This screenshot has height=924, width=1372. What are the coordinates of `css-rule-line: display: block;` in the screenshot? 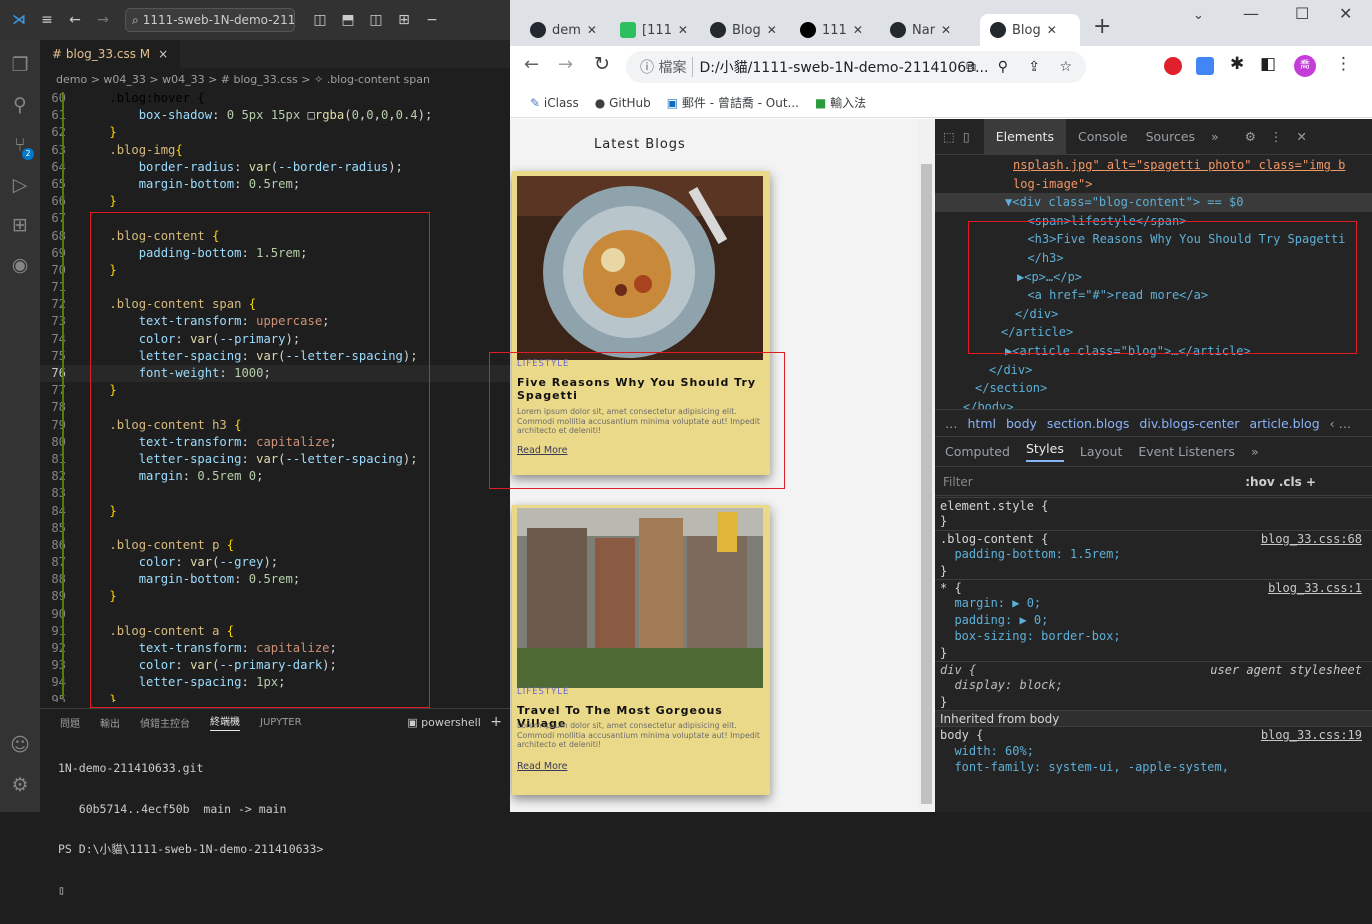 It's located at (1153, 685).